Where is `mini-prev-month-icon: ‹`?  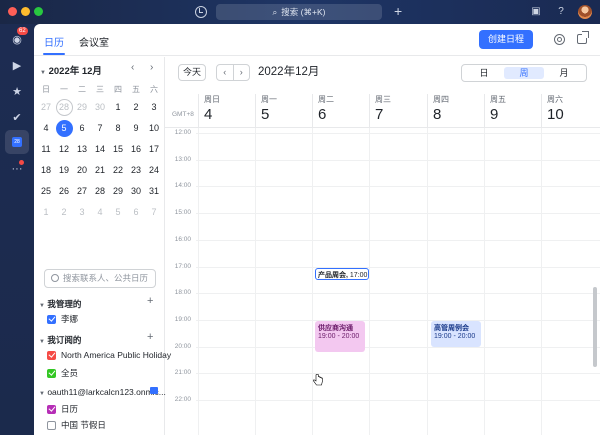 mini-prev-month-icon: ‹ is located at coordinates (132, 67).